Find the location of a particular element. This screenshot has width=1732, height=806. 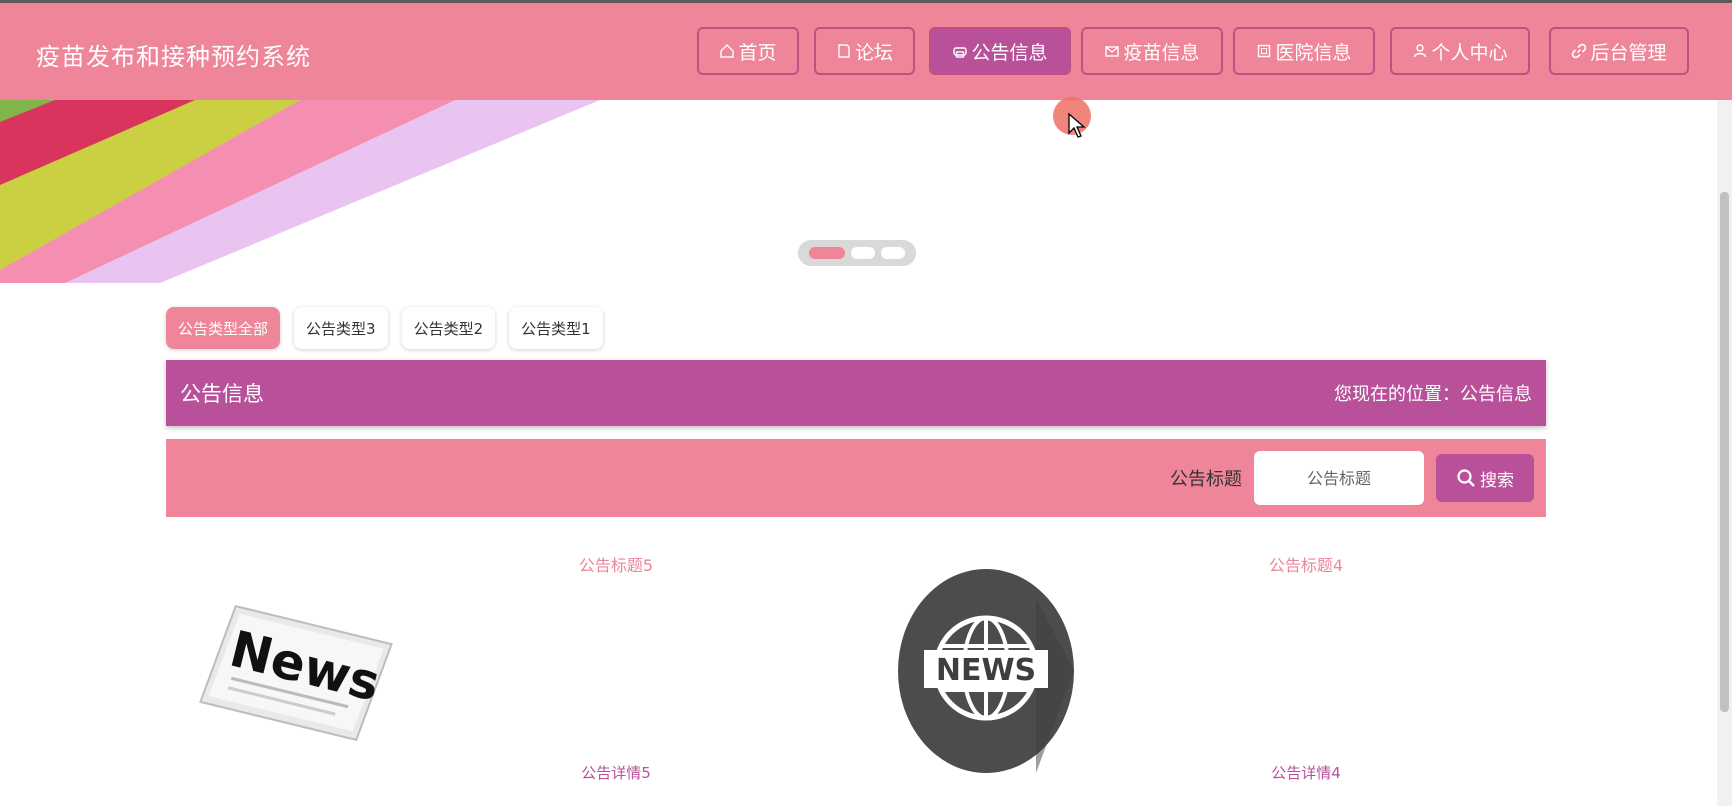

nav-hospitals: 医院信息 is located at coordinates (1304, 51).